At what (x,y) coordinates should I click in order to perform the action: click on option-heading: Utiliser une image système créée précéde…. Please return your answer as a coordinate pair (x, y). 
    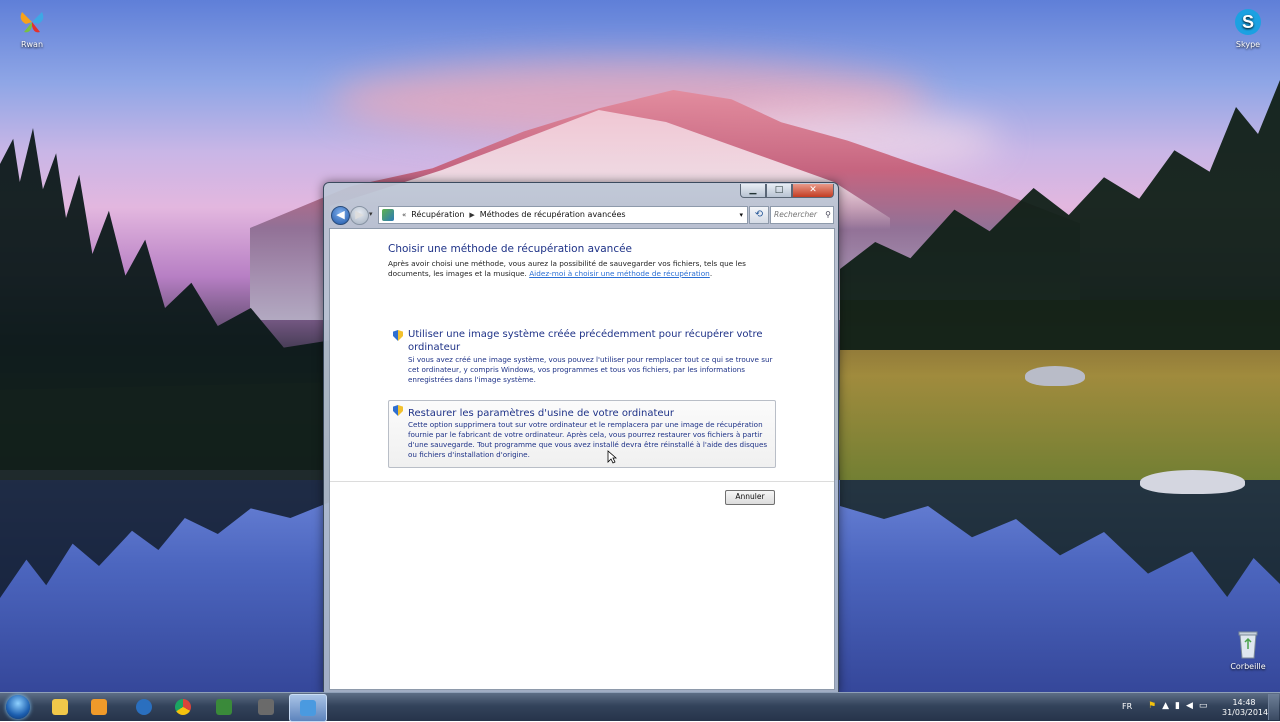
    Looking at the image, I should click on (585, 341).